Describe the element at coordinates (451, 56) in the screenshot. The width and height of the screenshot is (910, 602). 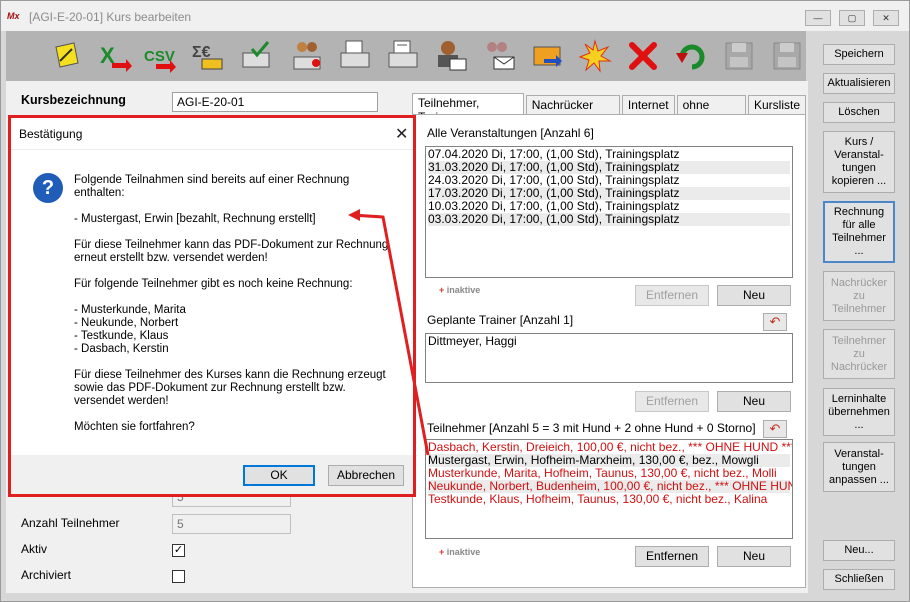
I see `person-mail-icon` at that location.